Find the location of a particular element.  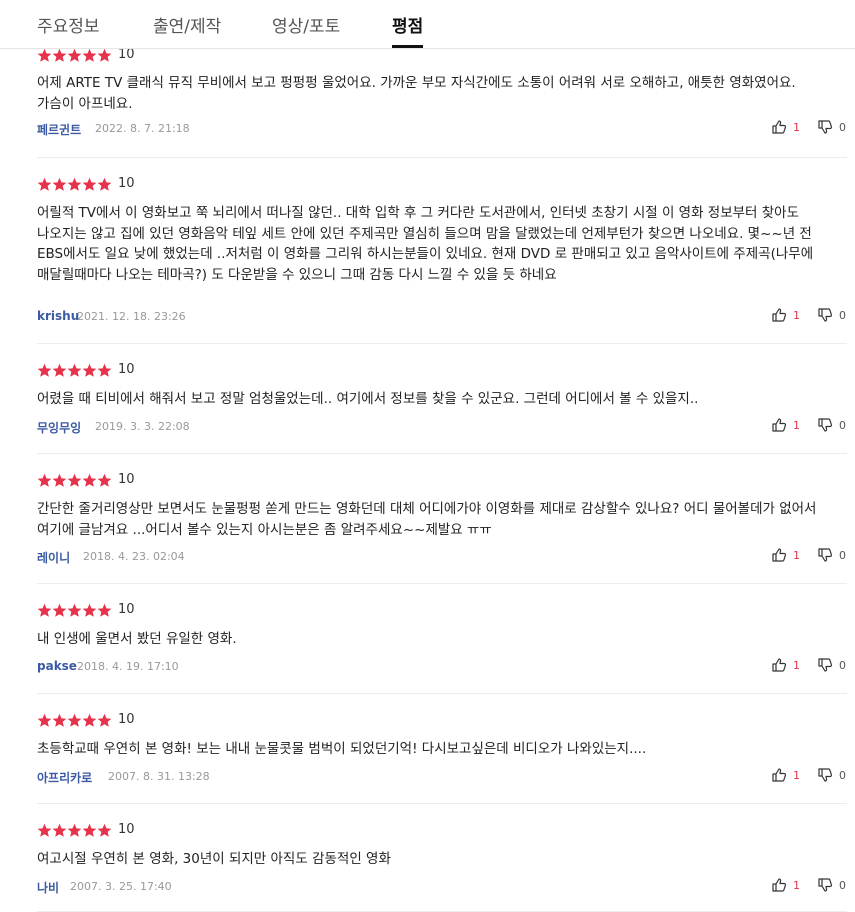

review-author: 페르귄트 is located at coordinates (59, 129).